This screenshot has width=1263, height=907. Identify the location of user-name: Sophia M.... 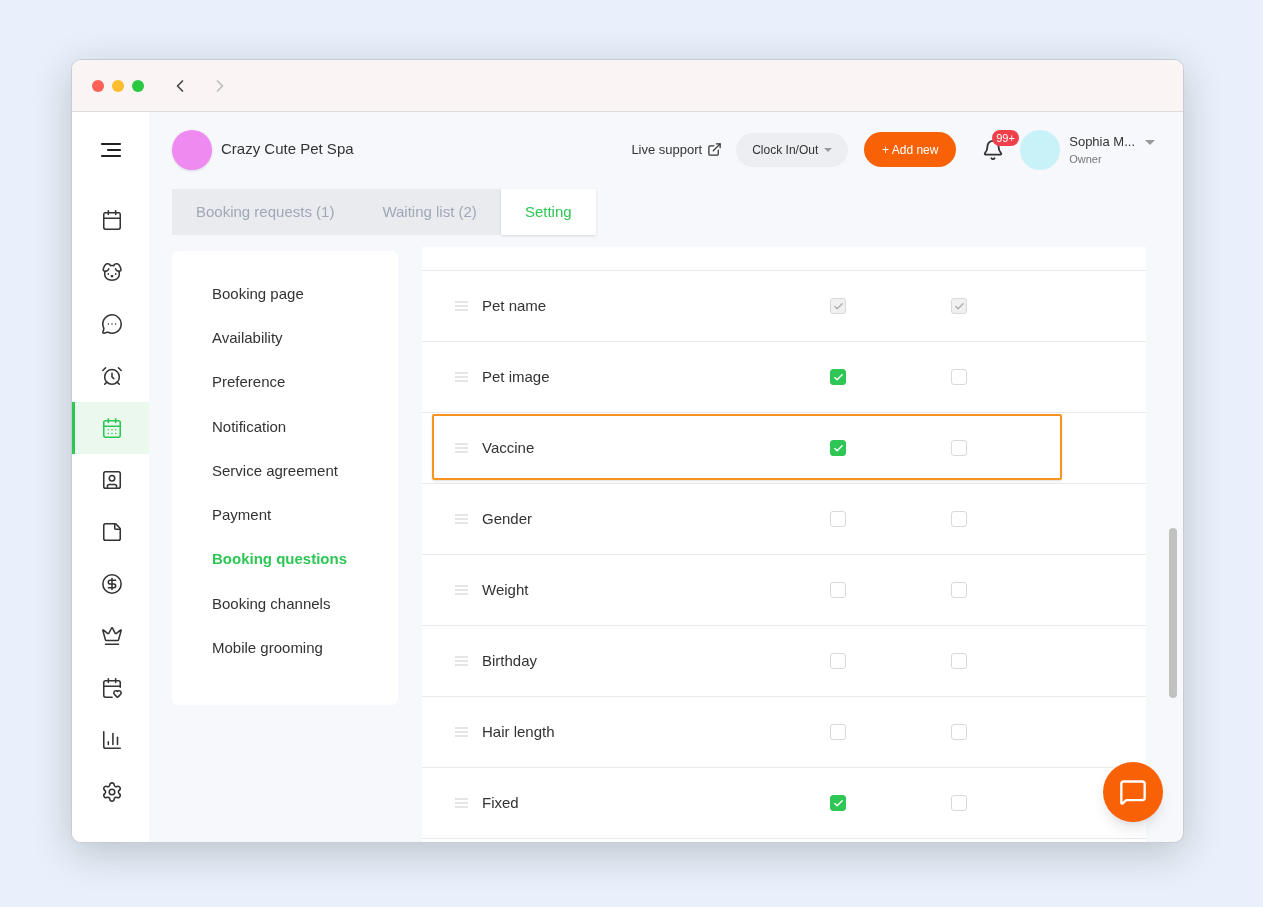
(1102, 141).